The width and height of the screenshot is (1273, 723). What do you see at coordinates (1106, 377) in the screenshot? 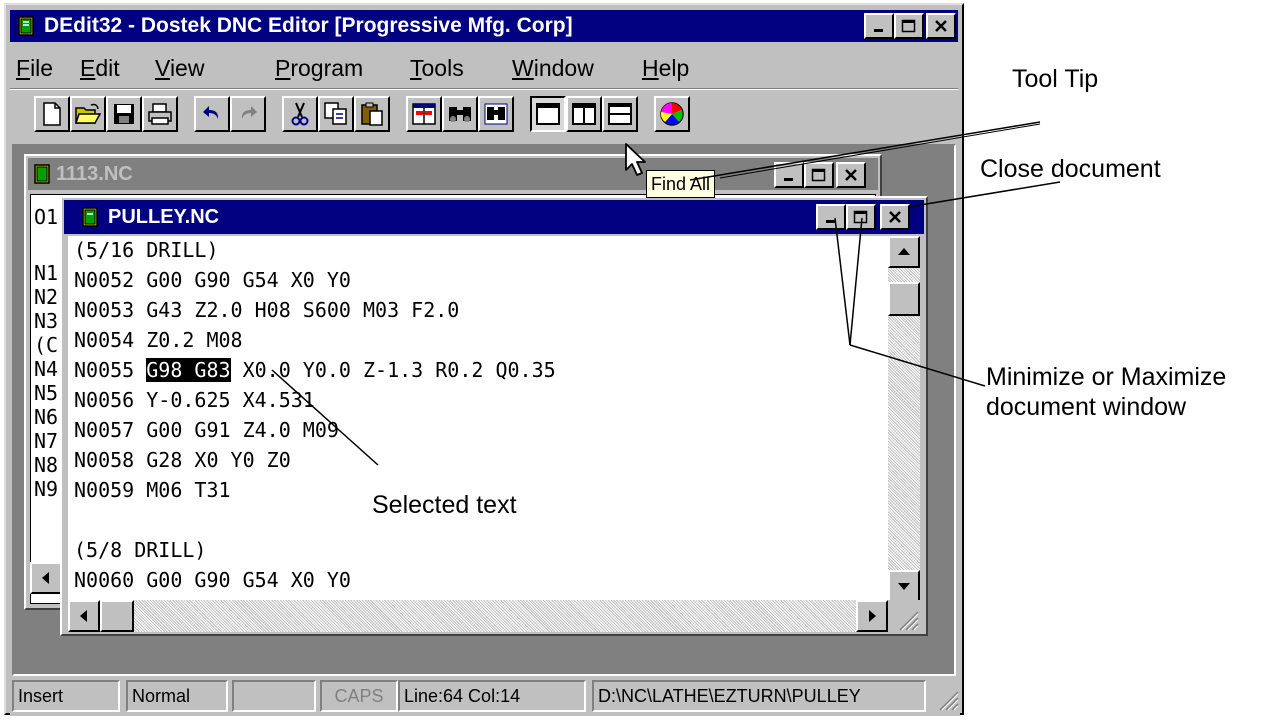
I see `annotation-minmax-line1: Minimize or Maximize` at bounding box center [1106, 377].